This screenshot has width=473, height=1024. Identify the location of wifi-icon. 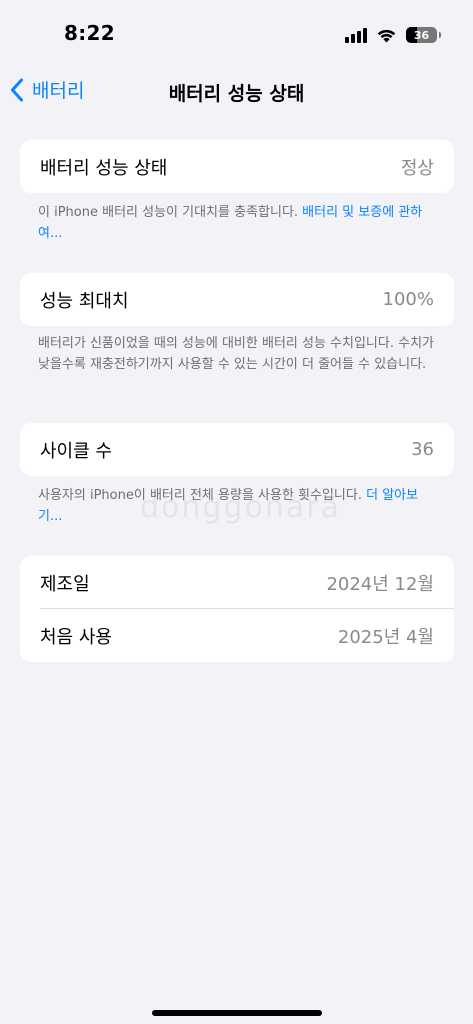
(386, 36).